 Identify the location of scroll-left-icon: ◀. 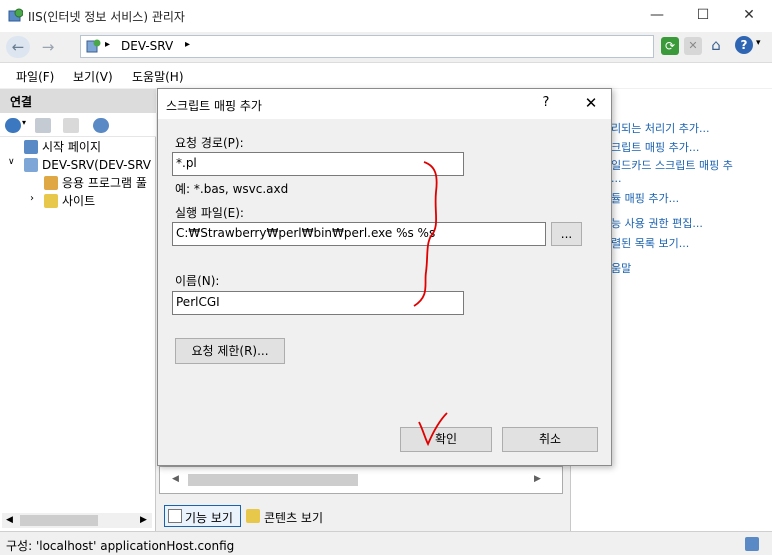
(175, 479).